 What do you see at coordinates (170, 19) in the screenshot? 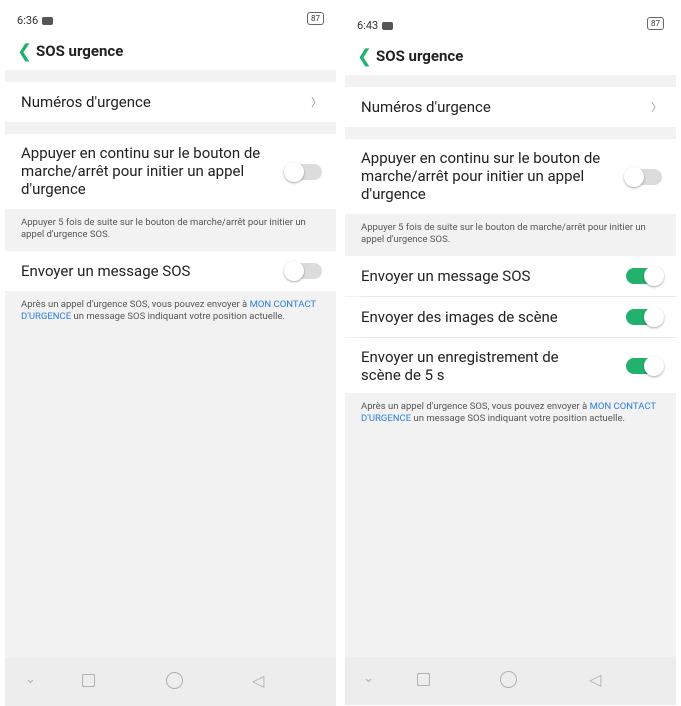
I see `status-bar: 6:36 87` at bounding box center [170, 19].